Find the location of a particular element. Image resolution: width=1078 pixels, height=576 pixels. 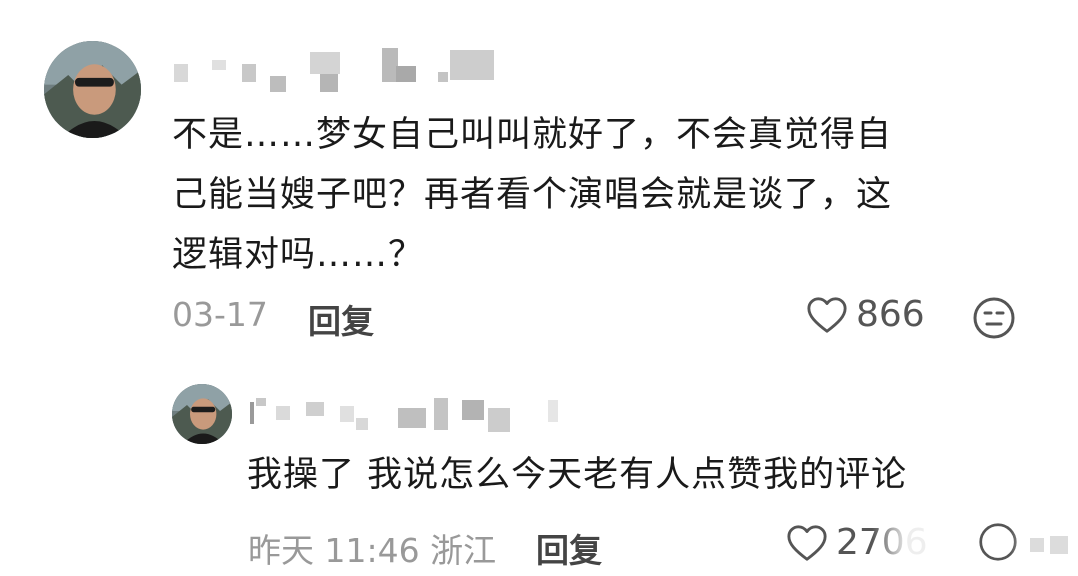

watermark is located at coordinates (1044, 552).